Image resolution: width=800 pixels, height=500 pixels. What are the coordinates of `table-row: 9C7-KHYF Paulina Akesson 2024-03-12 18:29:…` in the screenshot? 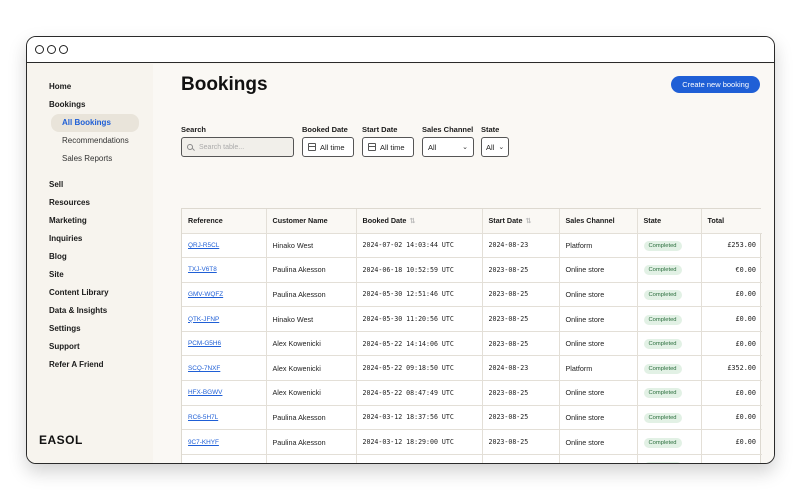 It's located at (472, 442).